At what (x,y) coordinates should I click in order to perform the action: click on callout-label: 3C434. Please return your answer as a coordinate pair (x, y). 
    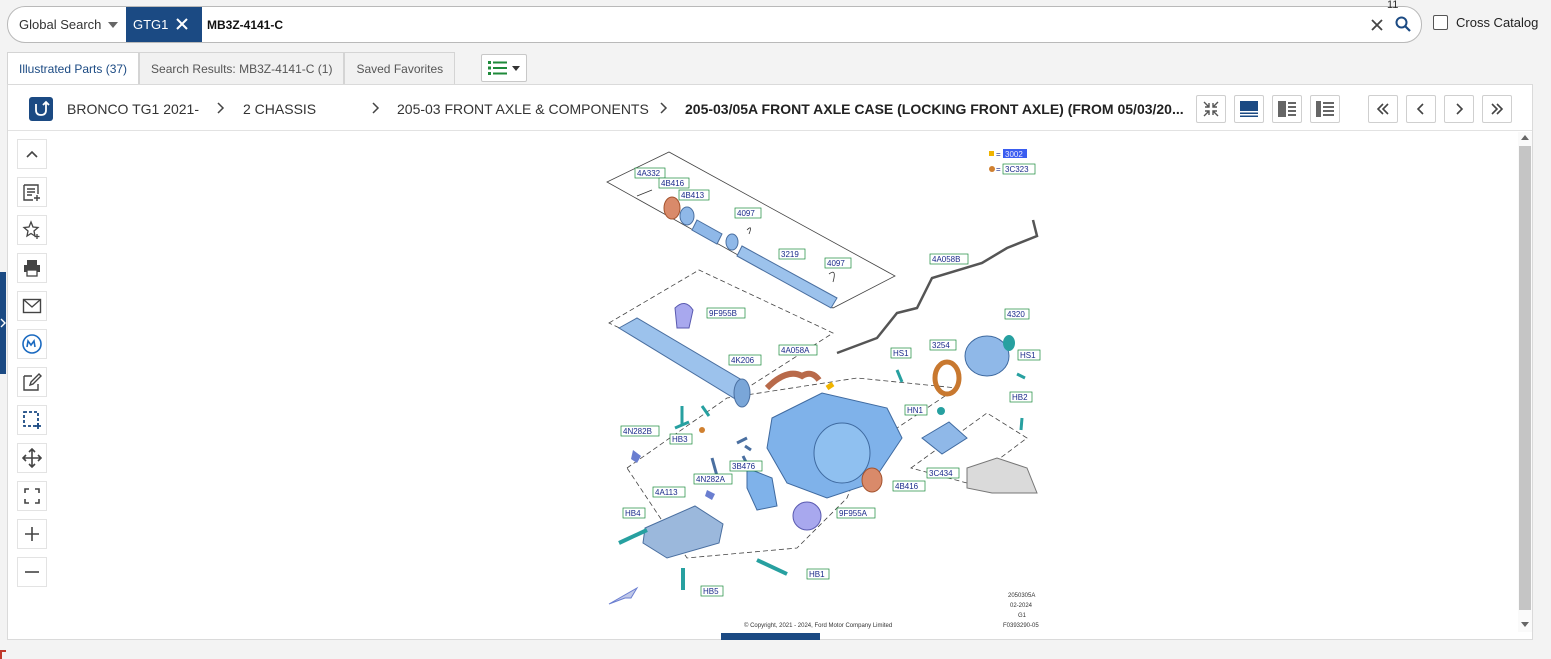
    Looking at the image, I should click on (941, 473).